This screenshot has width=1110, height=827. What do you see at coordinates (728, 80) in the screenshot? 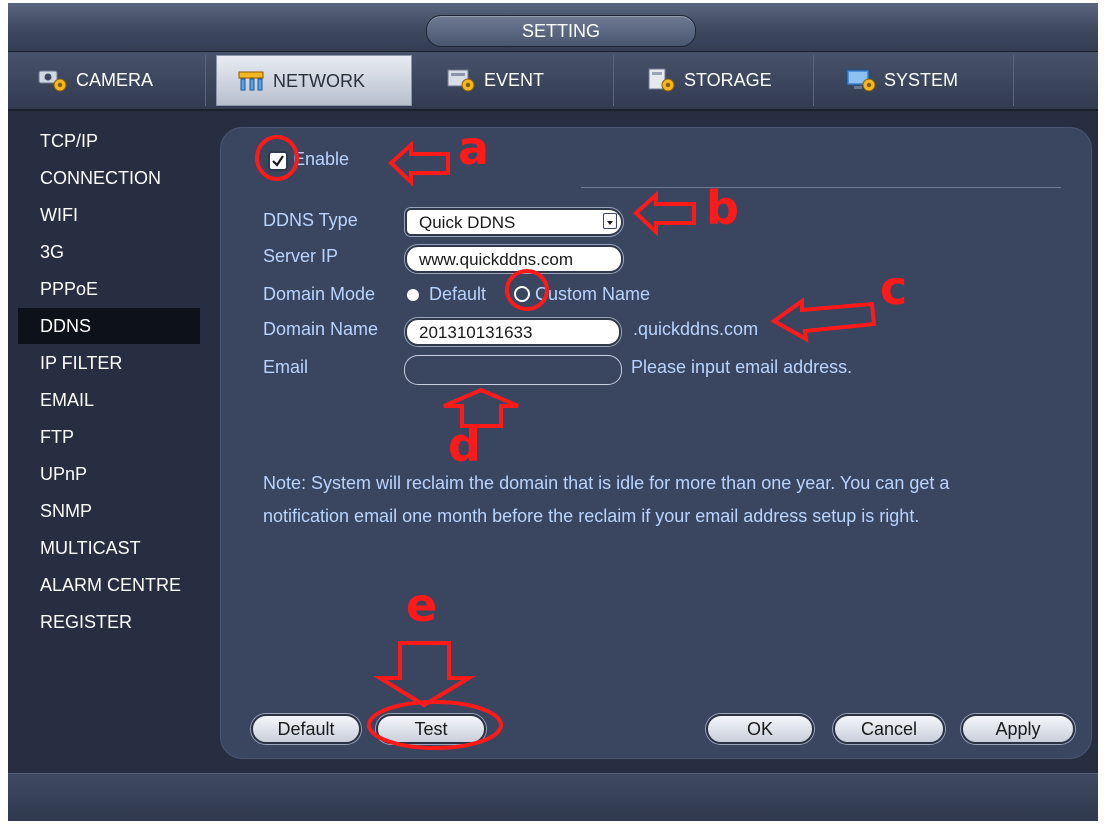
I see `tab-label: STORAGE` at bounding box center [728, 80].